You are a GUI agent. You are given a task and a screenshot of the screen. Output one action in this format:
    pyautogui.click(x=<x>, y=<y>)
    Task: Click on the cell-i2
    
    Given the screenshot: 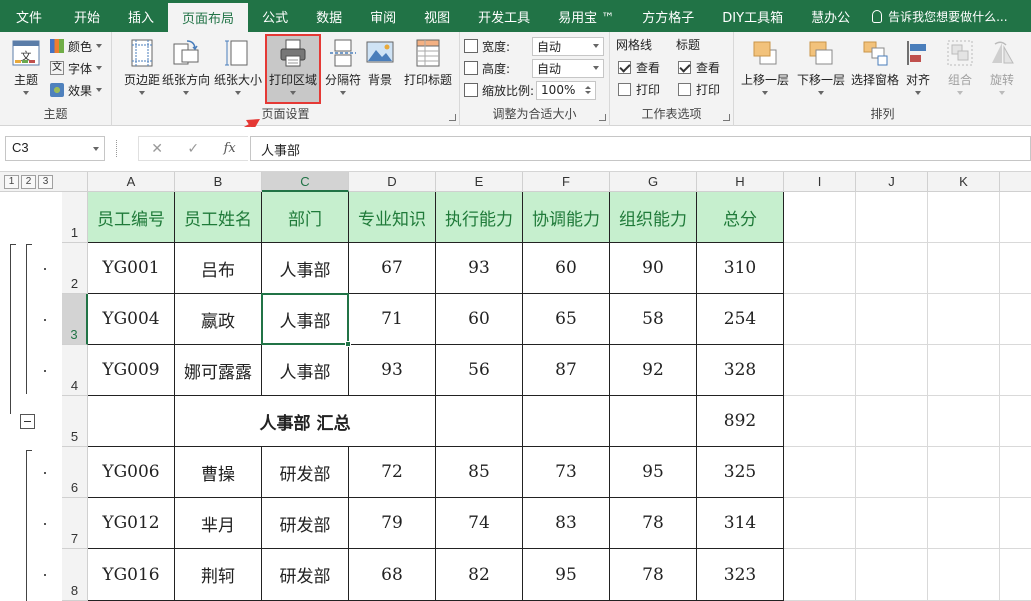 What is the action you would take?
    pyautogui.click(x=820, y=268)
    